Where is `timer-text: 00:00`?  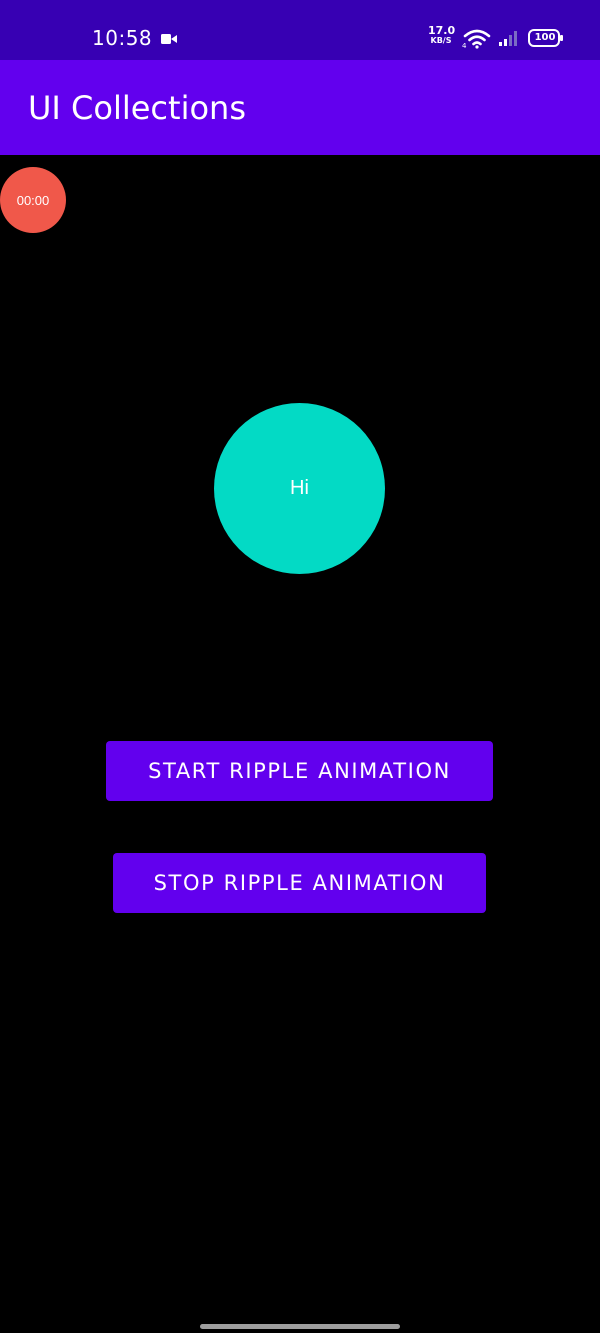
timer-text: 00:00 is located at coordinates (33, 200).